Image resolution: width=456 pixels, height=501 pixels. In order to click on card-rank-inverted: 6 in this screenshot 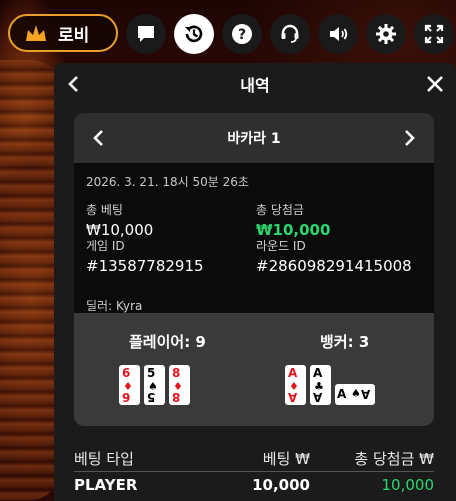, I will do `click(126, 397)`.